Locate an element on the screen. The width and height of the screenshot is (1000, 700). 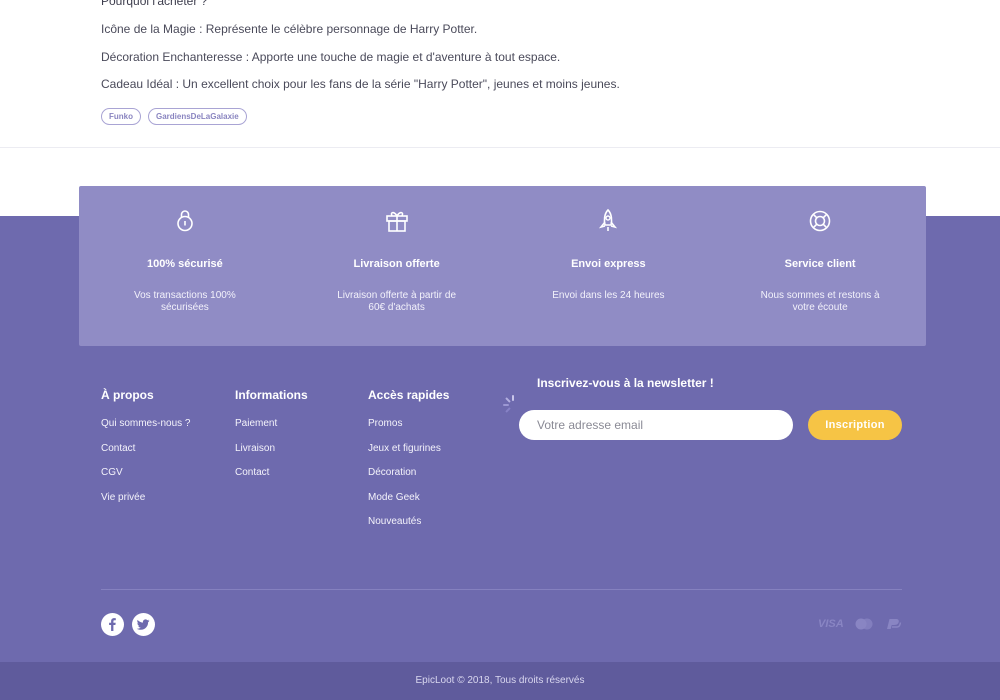
mastercard-icon is located at coordinates (864, 624).